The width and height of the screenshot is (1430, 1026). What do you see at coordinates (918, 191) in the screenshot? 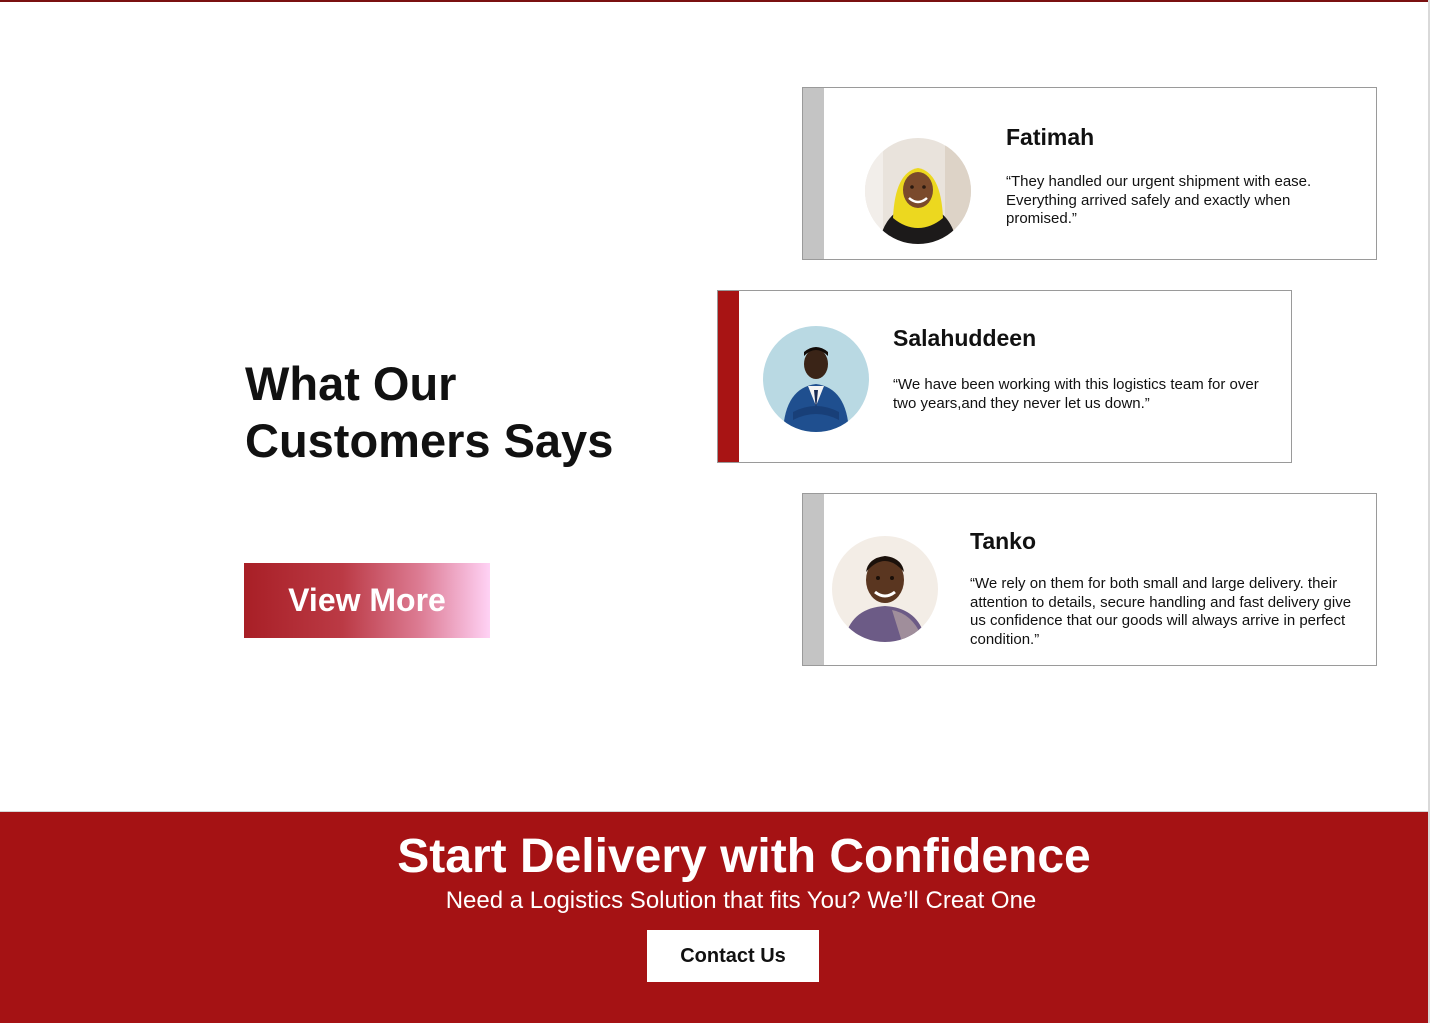
I see `avatar-fatimah-icon` at bounding box center [918, 191].